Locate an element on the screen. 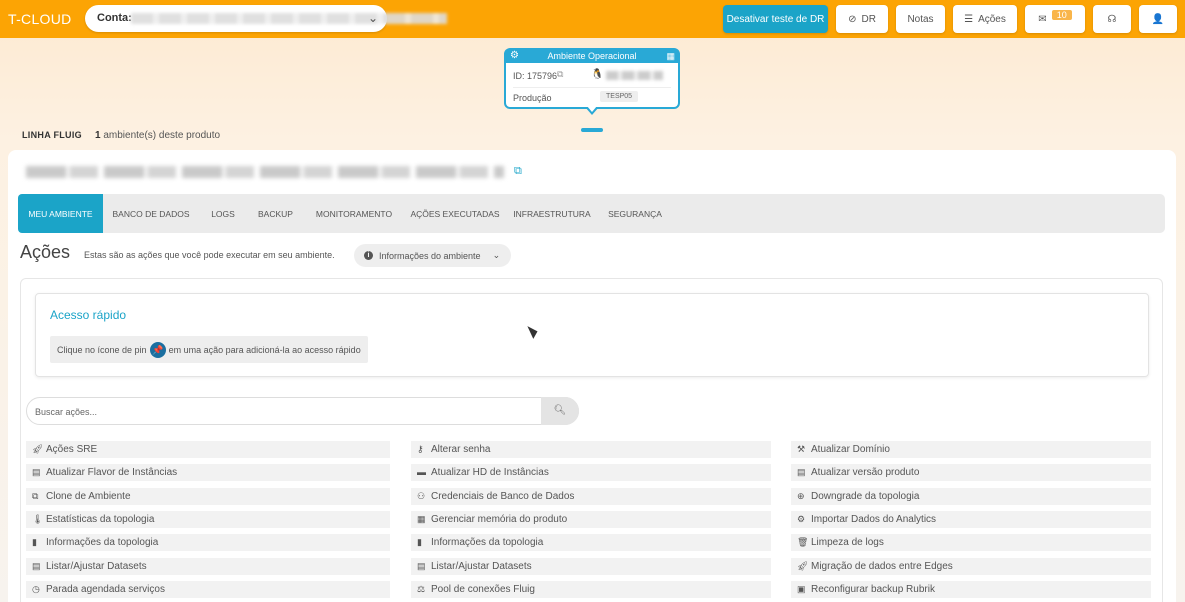 This screenshot has height=602, width=1185. action-item: ▬ Atualizar HD de Instâncias is located at coordinates (591, 473).